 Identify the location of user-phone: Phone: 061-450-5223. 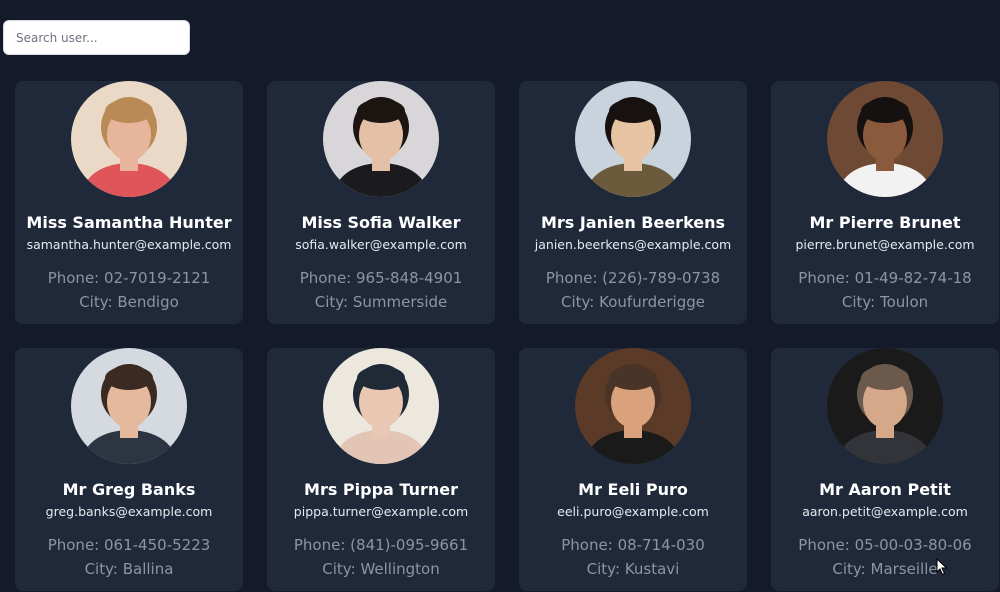
(129, 545).